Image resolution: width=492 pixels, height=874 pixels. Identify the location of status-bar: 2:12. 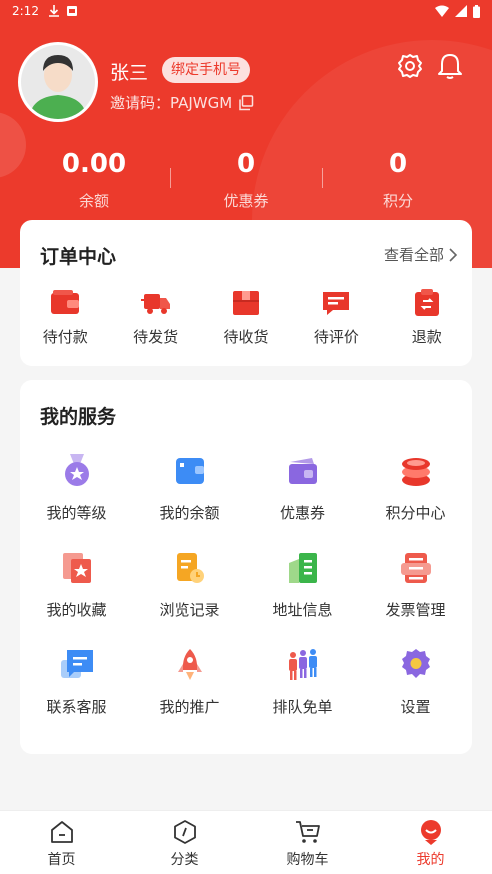
(246, 11).